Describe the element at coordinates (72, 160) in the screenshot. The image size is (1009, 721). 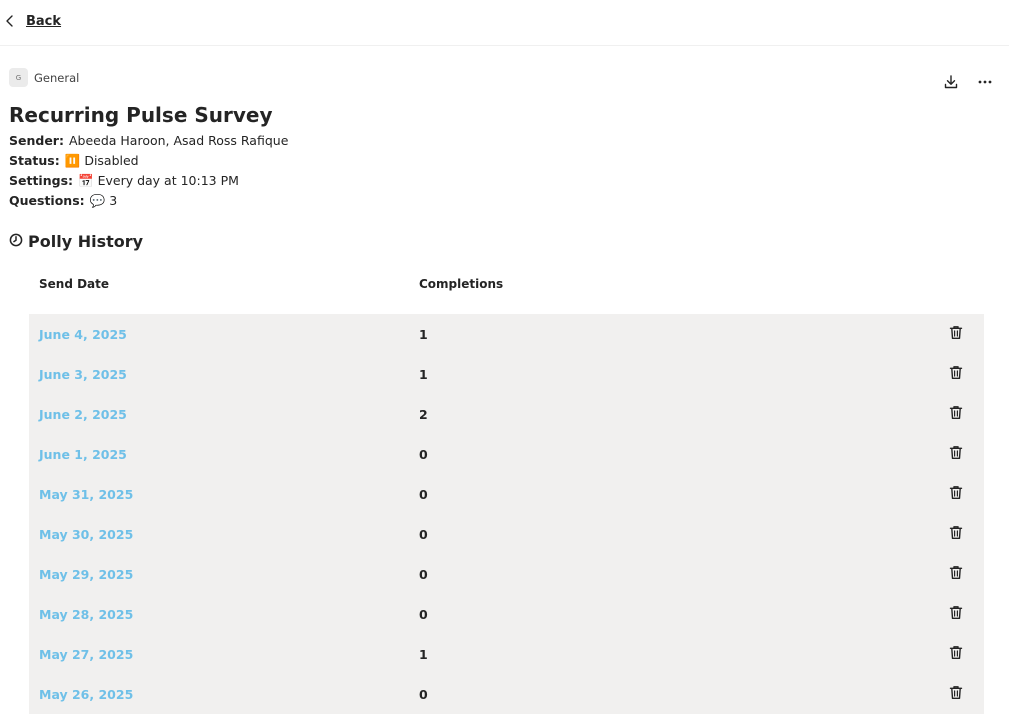
I see `pause-icon: ⏸️` at that location.